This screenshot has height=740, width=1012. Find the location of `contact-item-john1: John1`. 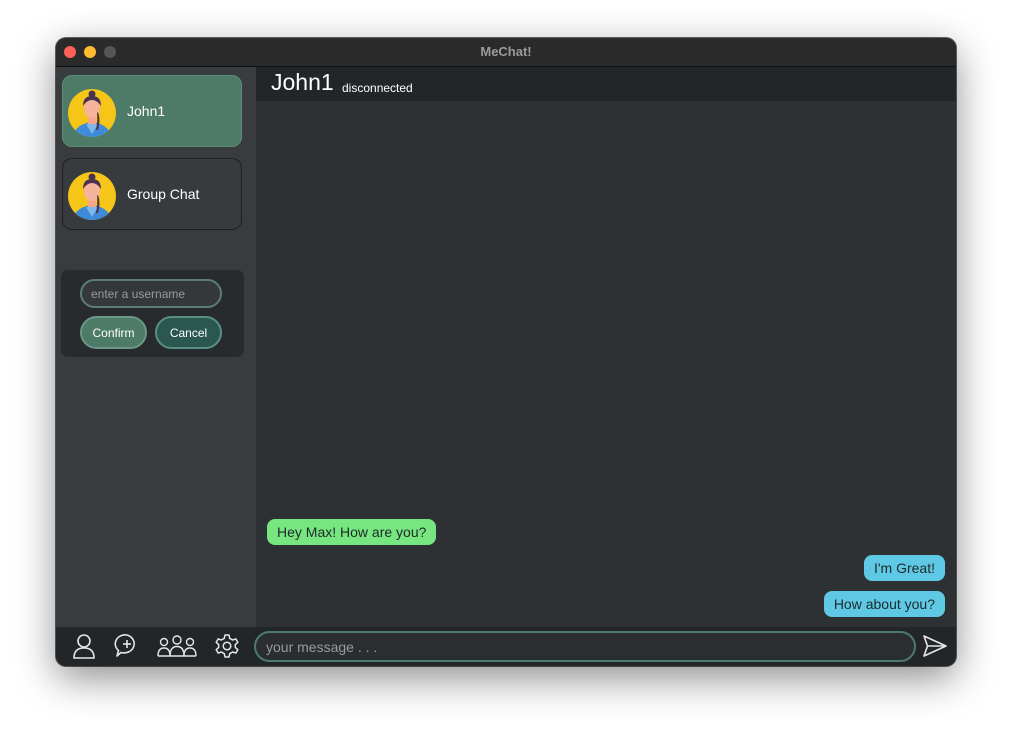

contact-item-john1: John1 is located at coordinates (152, 111).